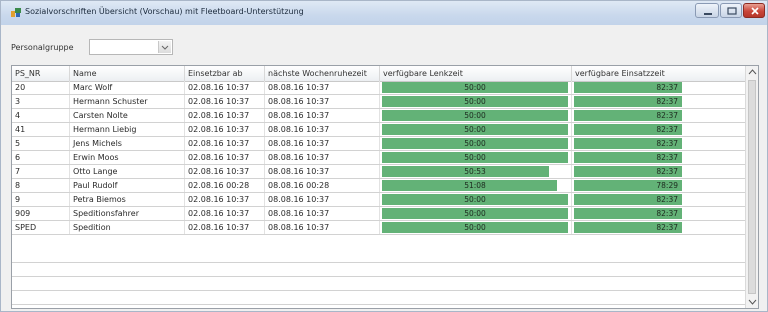  Describe the element at coordinates (41, 101) in the screenshot. I see `ps-nr-cell: 3` at that location.